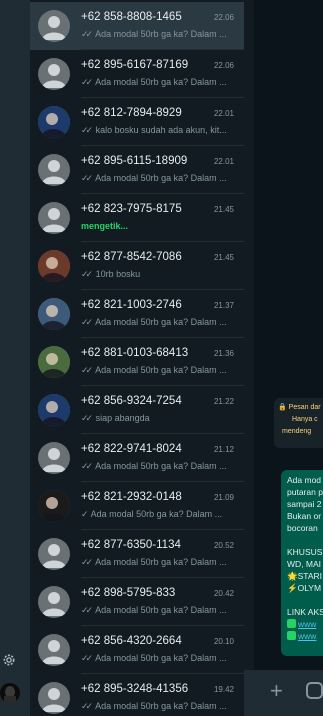  I want to click on message-text: siap abangda, so click(122, 418).